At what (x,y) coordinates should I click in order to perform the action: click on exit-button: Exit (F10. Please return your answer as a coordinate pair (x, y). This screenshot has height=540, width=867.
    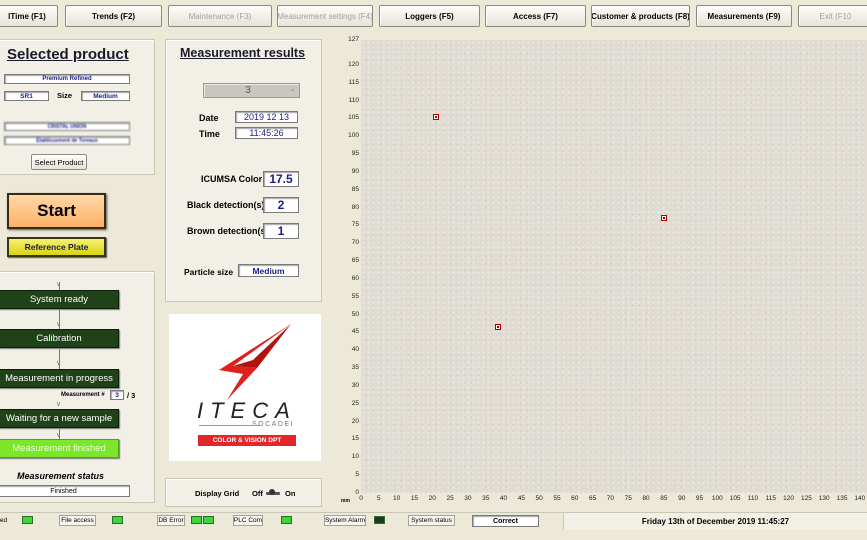
    Looking at the image, I should click on (832, 16).